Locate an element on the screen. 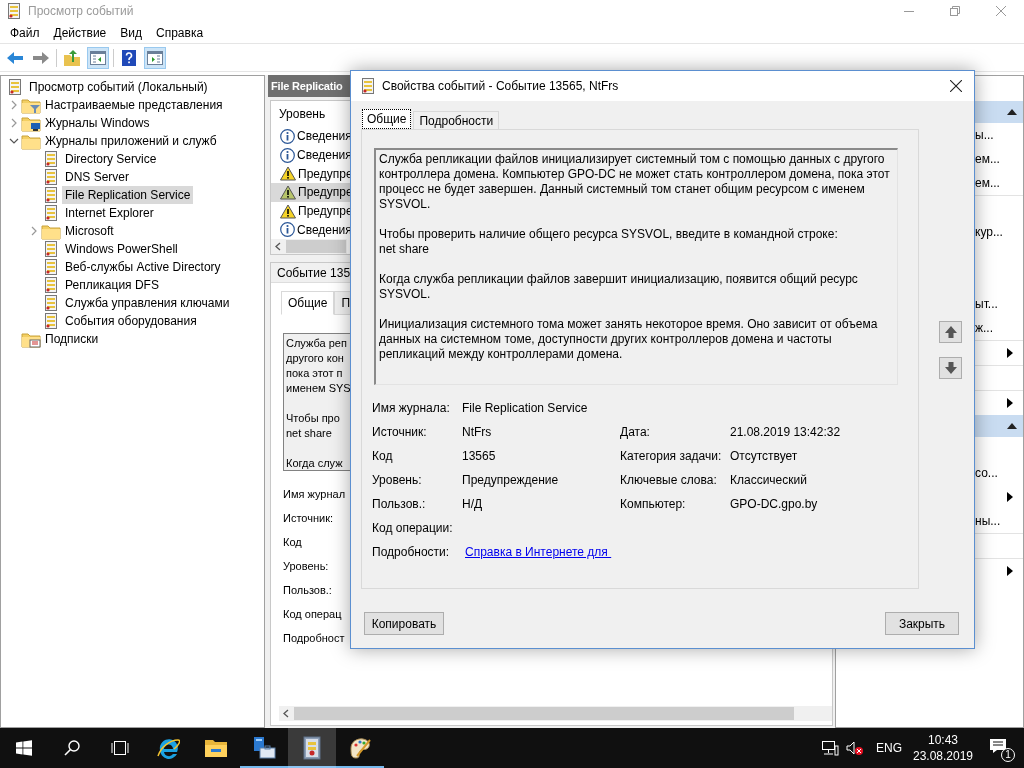  field-value: 13565 is located at coordinates (479, 456).